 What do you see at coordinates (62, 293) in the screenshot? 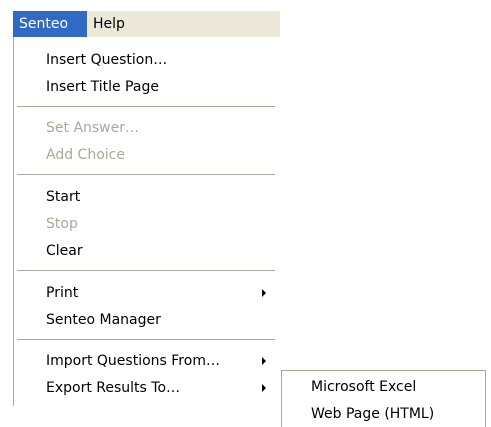
I see `menu-item-print-label: Print` at bounding box center [62, 293].